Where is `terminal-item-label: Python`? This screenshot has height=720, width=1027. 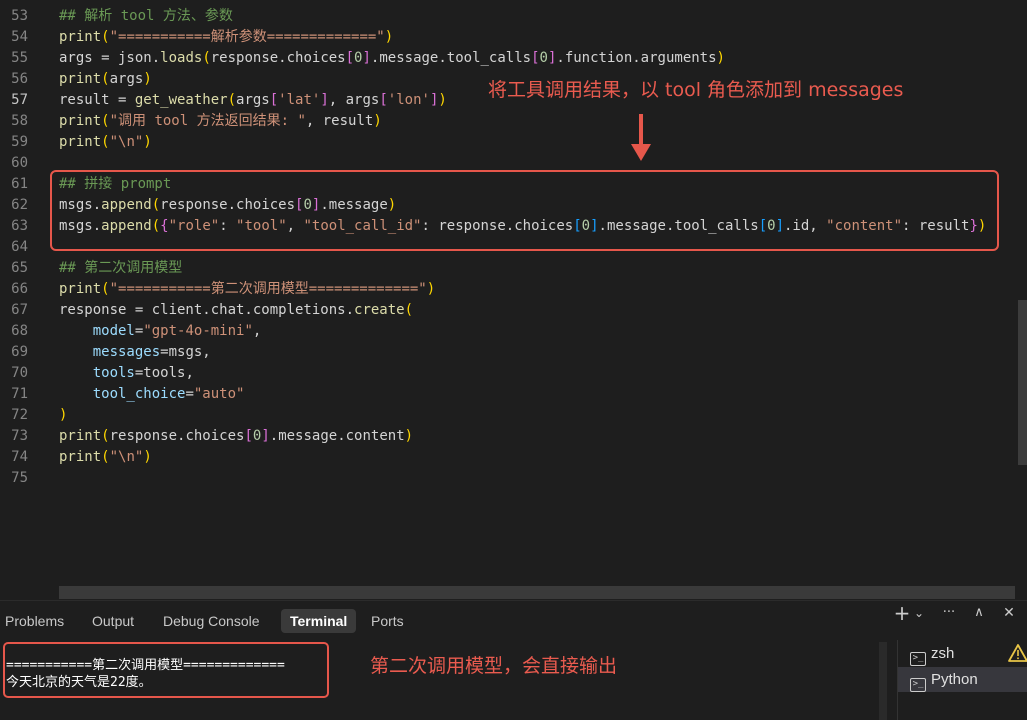 terminal-item-label: Python is located at coordinates (954, 679).